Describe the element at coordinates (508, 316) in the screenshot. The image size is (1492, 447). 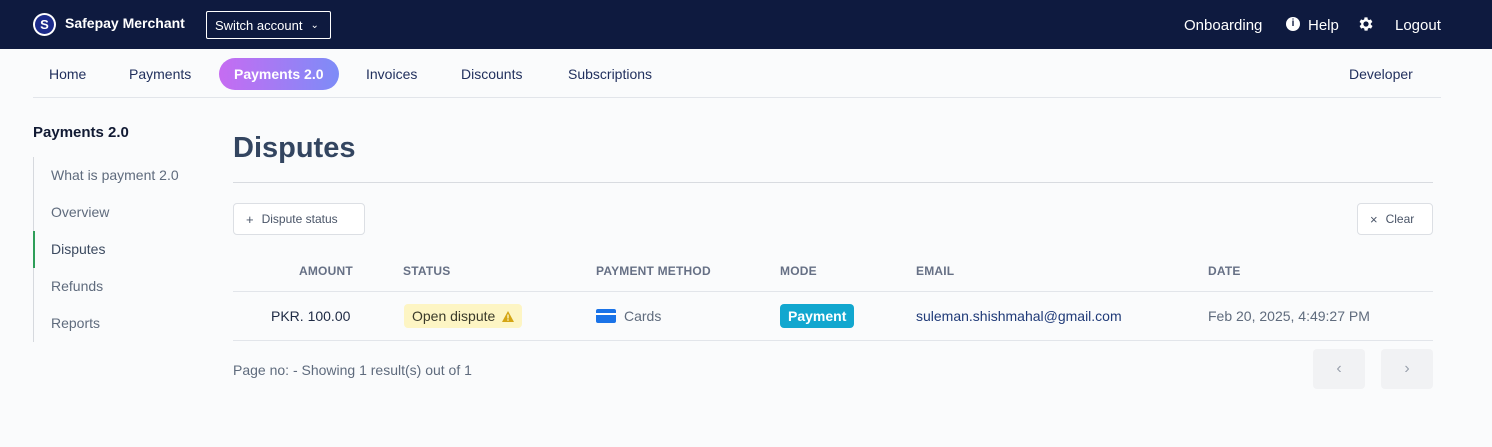
I see `warning-icon` at that location.